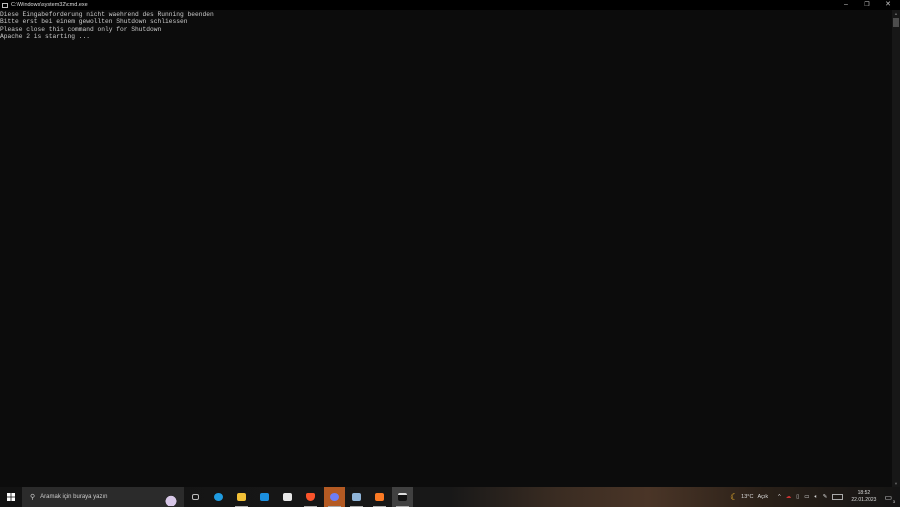 This screenshot has height=507, width=900. What do you see at coordinates (450, 5) in the screenshot?
I see `title-bar: C:\Windows\system32\cmd.exe – ❐ ✕` at bounding box center [450, 5].